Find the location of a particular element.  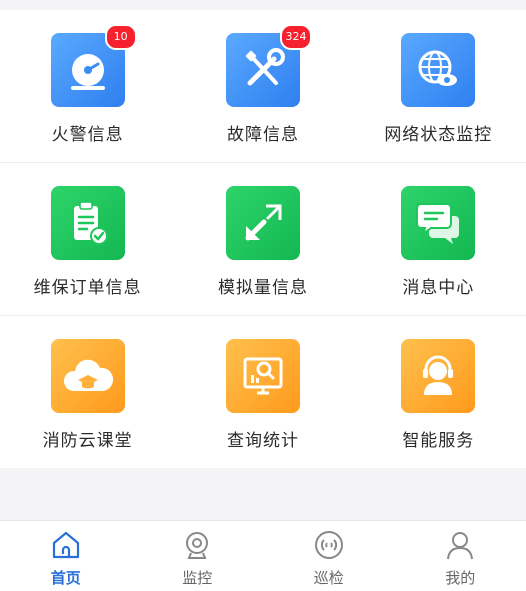

resize-arrows-icon is located at coordinates (263, 223).